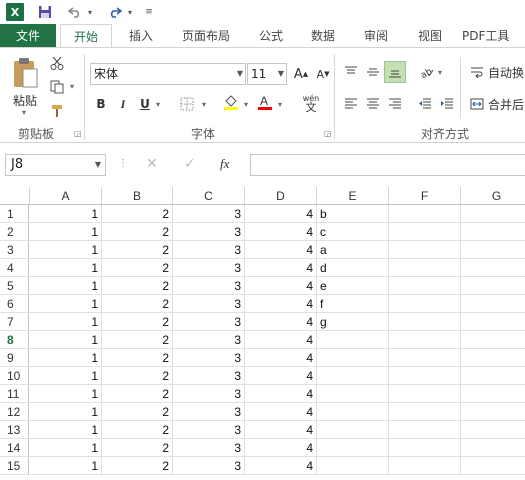 This screenshot has width=525, height=480. Describe the element at coordinates (14, 466) in the screenshot. I see `row-header: 15` at that location.